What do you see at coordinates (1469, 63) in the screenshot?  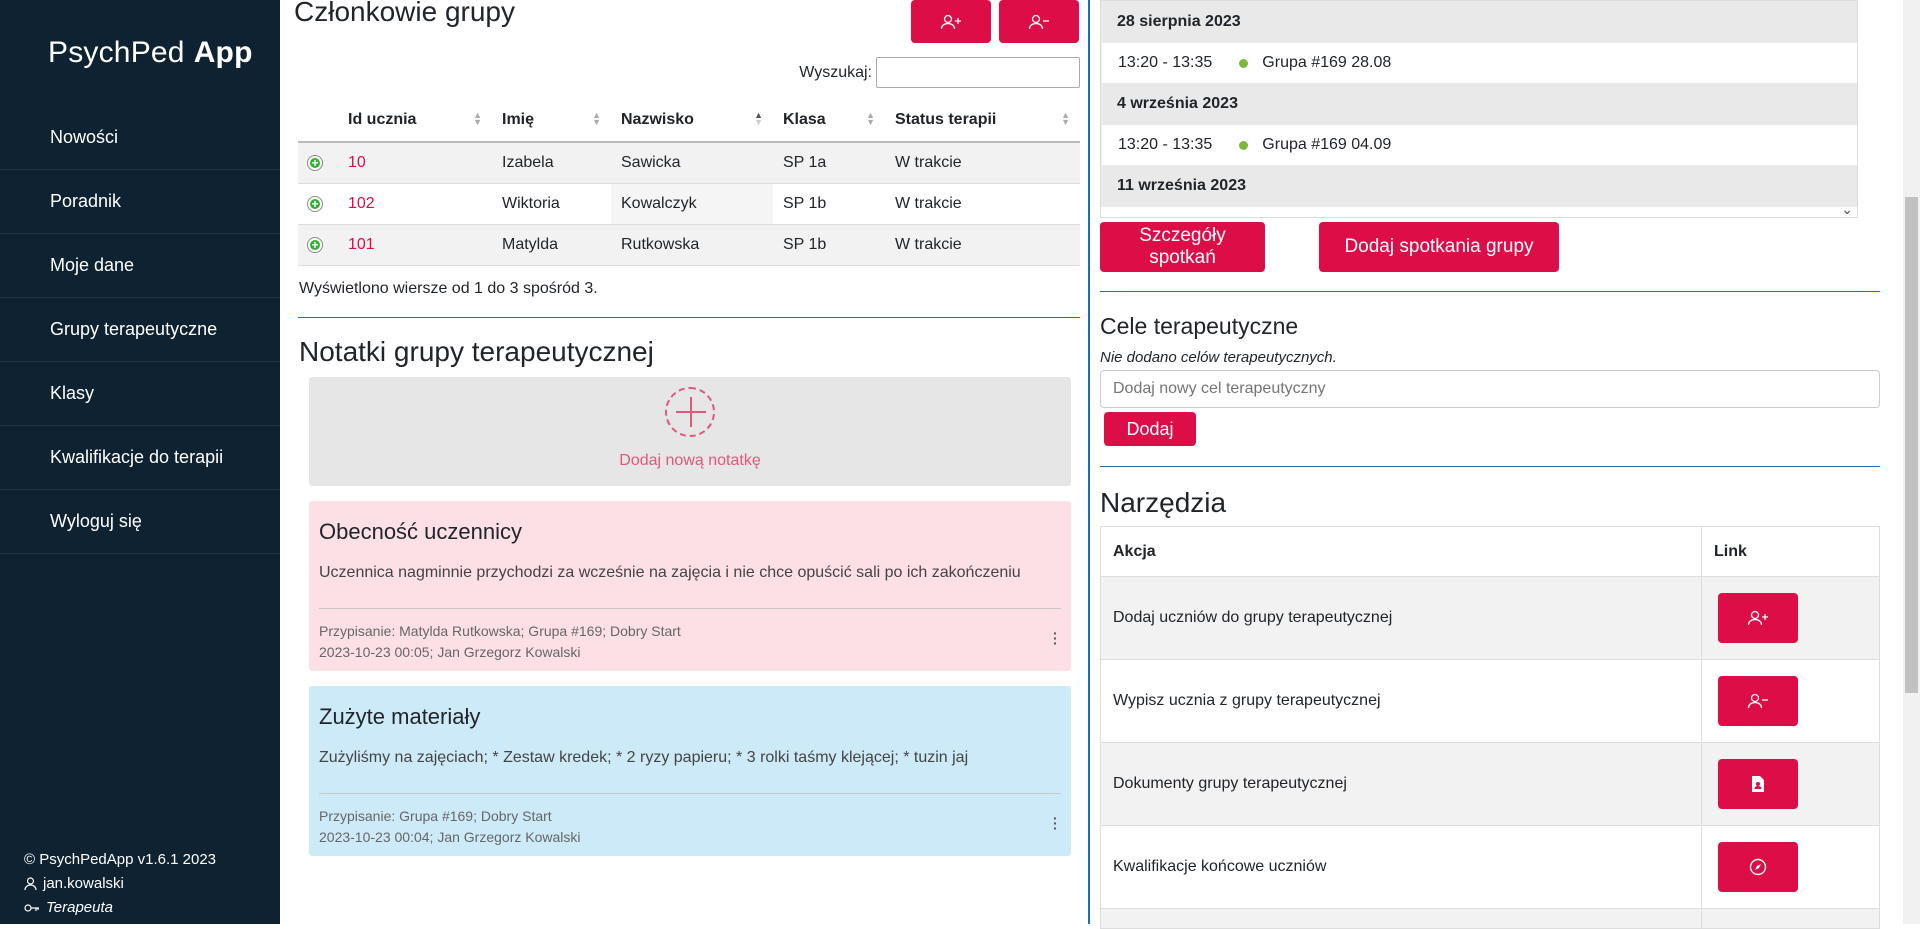 I see `meeting-item: 13:20 - 13:35 Grupa #169 28.08` at bounding box center [1469, 63].